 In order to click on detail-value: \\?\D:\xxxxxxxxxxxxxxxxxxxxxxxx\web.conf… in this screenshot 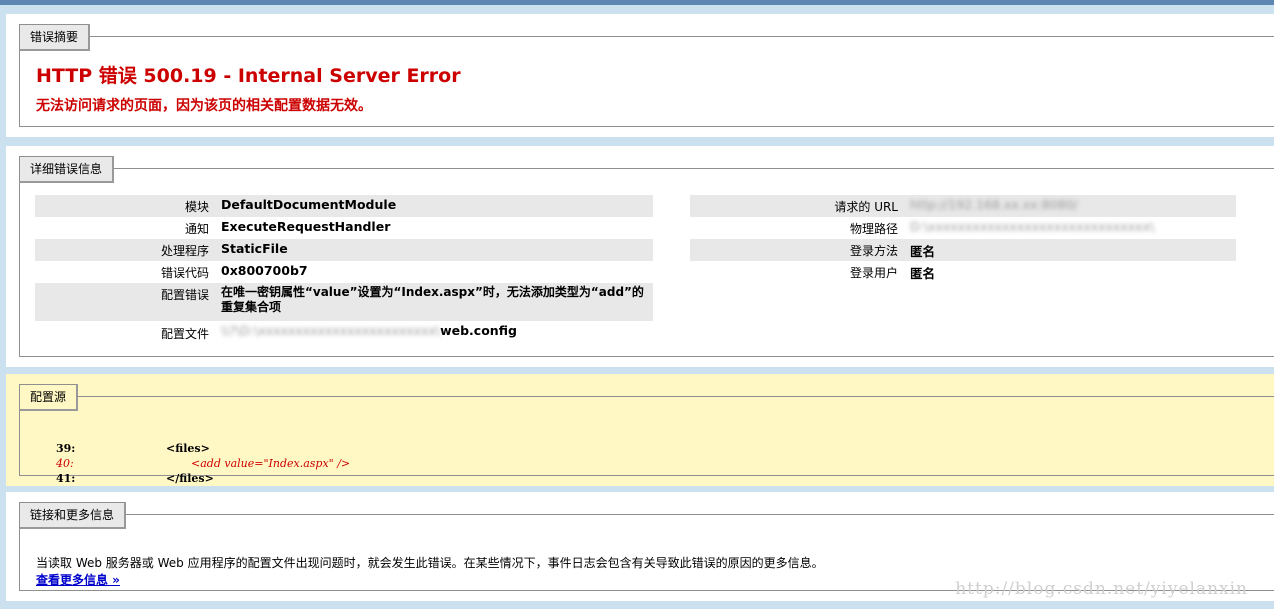, I will do `click(437, 332)`.